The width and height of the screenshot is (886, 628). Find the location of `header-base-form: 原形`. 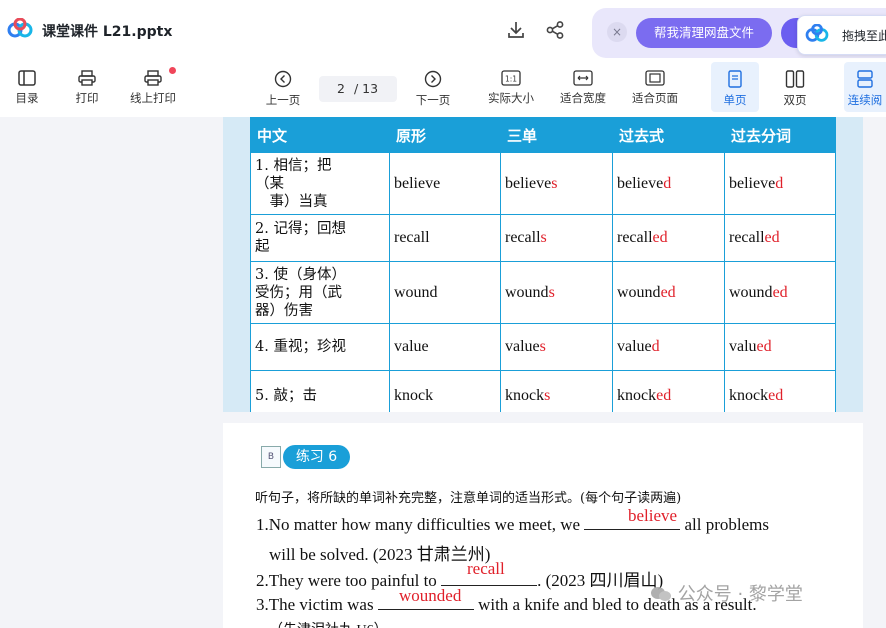

header-base-form: 原形 is located at coordinates (445, 135).